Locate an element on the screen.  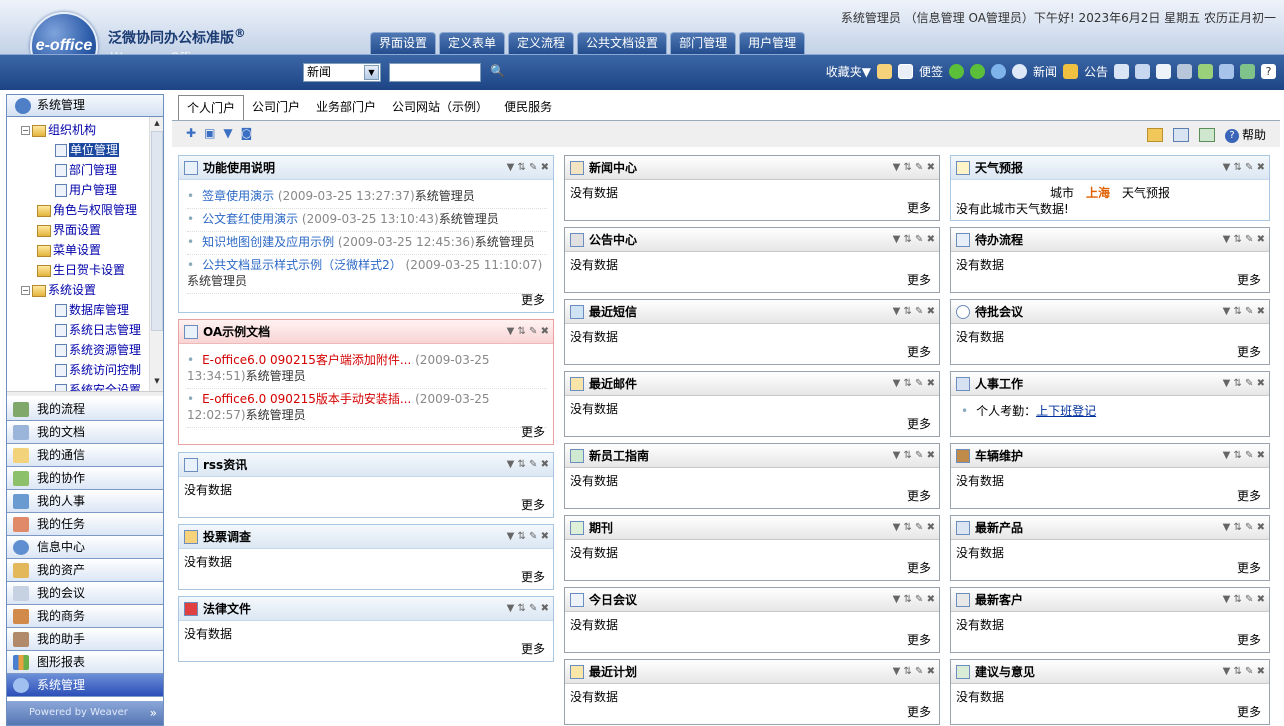
tree-role: 角色与权限管理 is located at coordinates (87, 210).